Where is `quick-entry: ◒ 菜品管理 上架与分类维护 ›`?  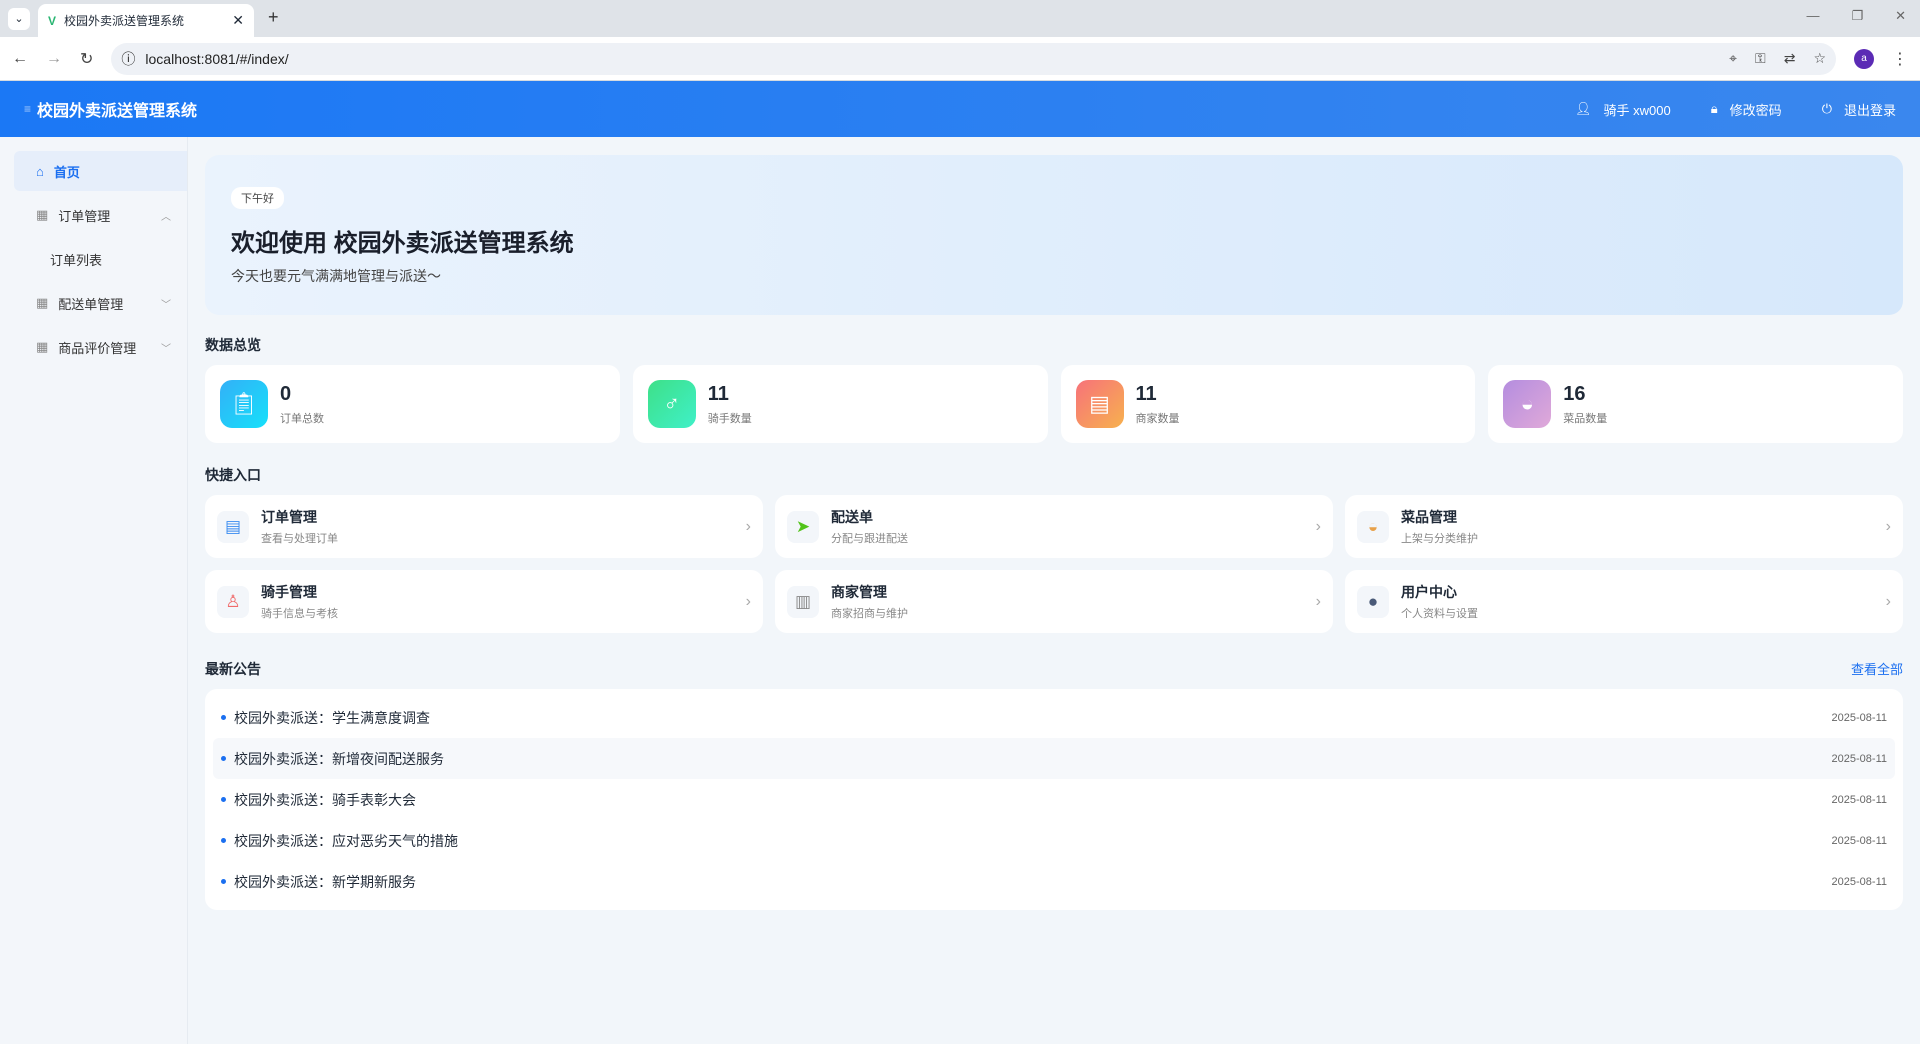
quick-entry: ◒ 菜品管理 上架与分类维护 › is located at coordinates (1624, 526).